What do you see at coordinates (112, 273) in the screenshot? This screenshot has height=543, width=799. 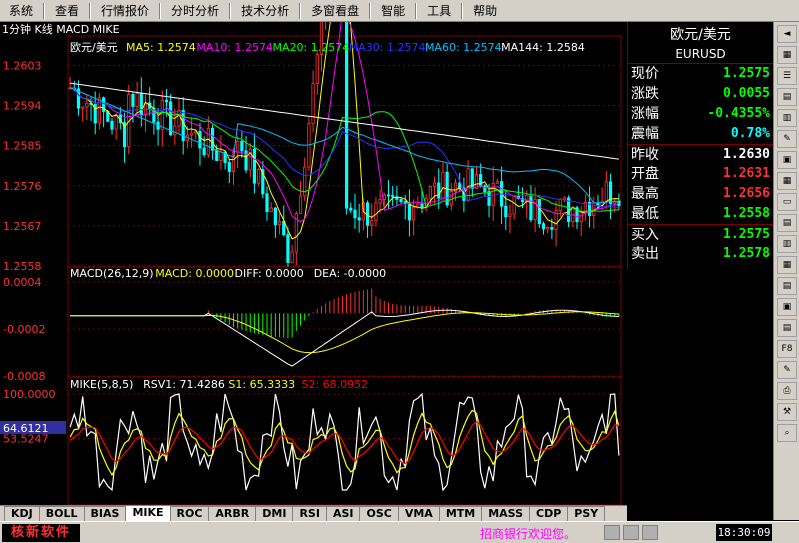 I see `macd-label: MACD(26,12,9)` at bounding box center [112, 273].